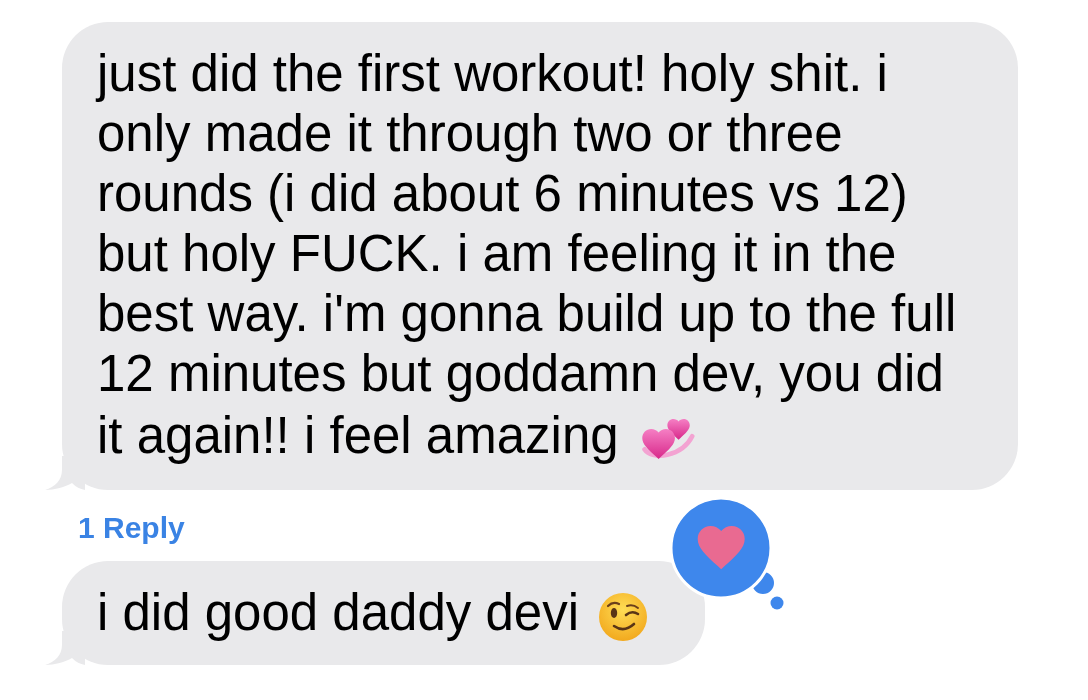 This screenshot has width=1088, height=700. What do you see at coordinates (338, 613) in the screenshot?
I see `message-text: i did good daddy devi` at bounding box center [338, 613].